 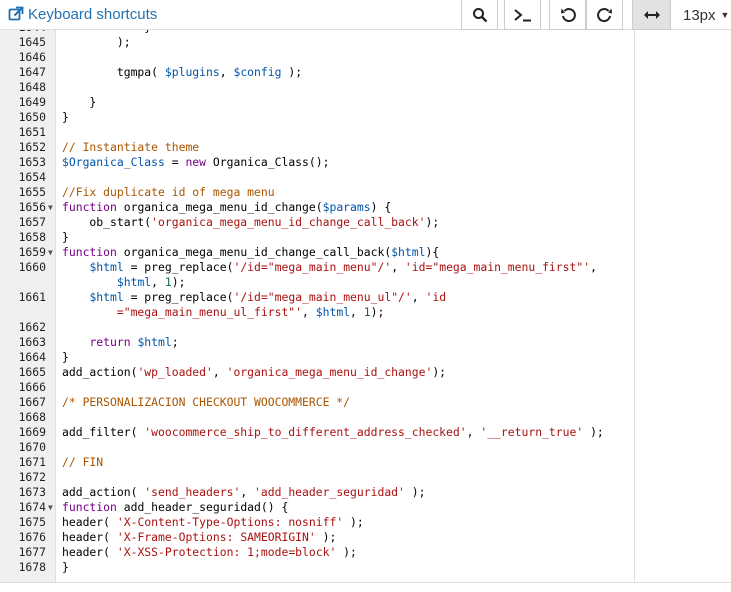 What do you see at coordinates (32, 432) in the screenshot?
I see `line-number: 1669` at bounding box center [32, 432].